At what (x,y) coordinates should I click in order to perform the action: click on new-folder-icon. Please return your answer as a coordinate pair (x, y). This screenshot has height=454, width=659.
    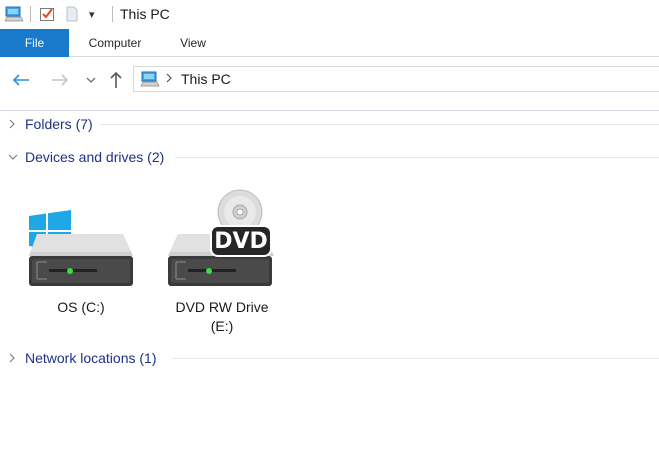
    Looking at the image, I should click on (72, 15).